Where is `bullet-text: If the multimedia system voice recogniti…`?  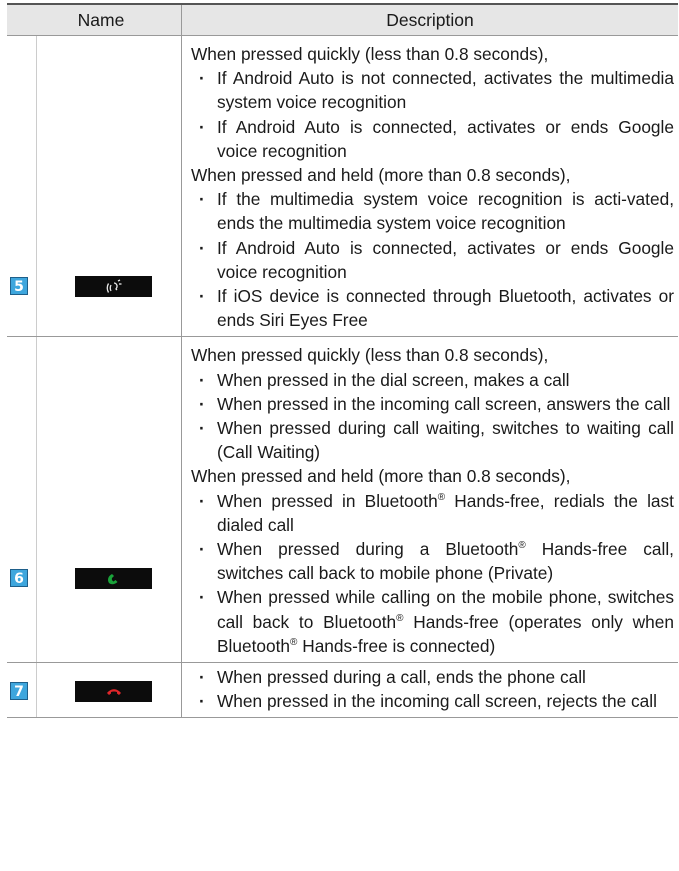
bullet-text: If the multimedia system voice recogniti… is located at coordinates (445, 211).